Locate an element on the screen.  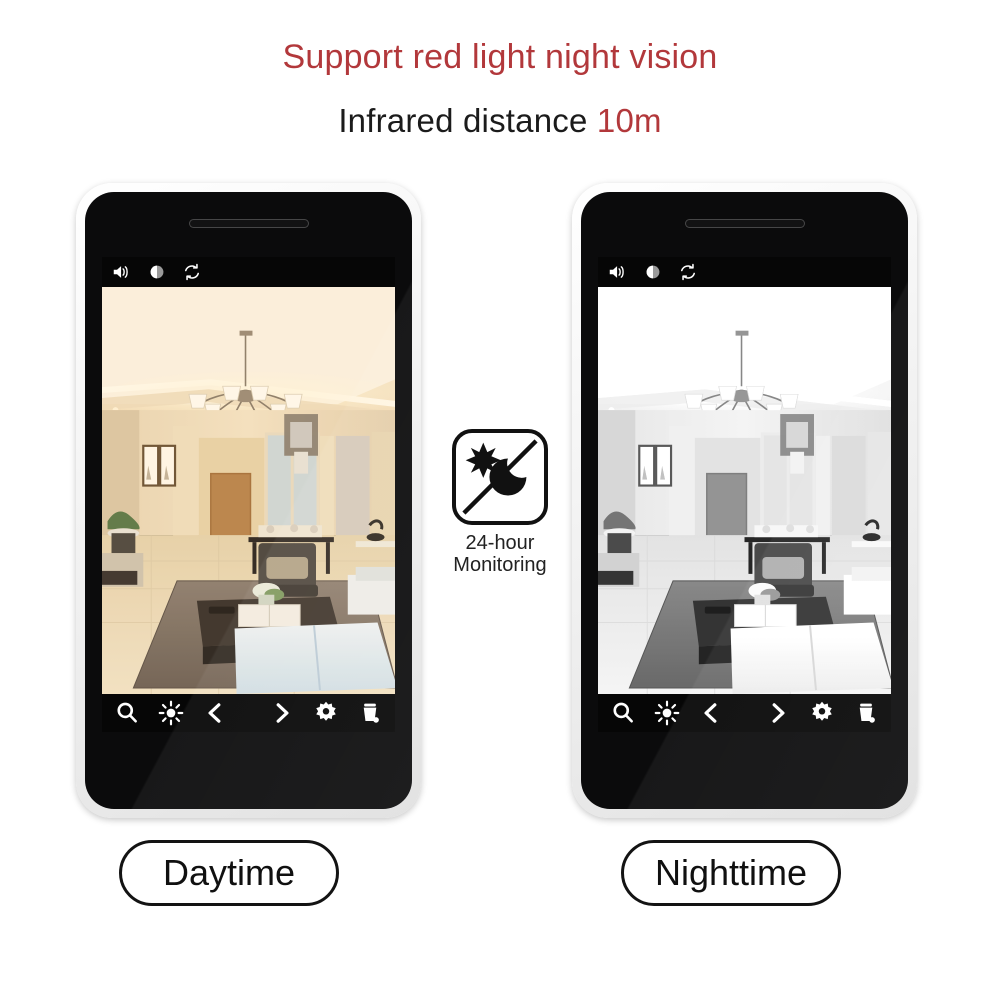
badge-caption: 24-hour Monitoring is located at coordinates (500, 554).